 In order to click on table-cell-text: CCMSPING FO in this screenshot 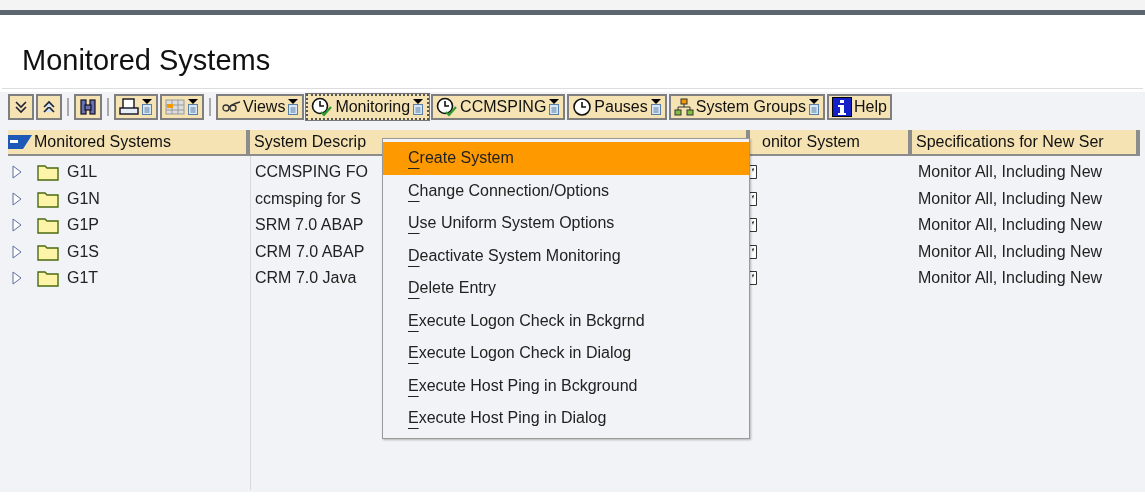, I will do `click(311, 172)`.